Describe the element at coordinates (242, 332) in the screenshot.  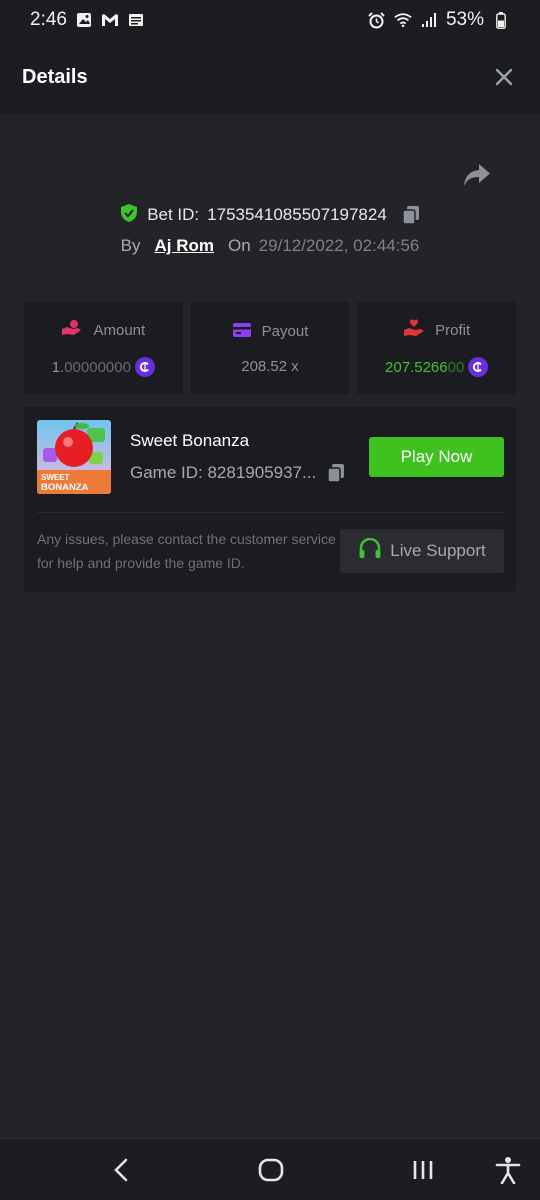
I see `card-icon` at that location.